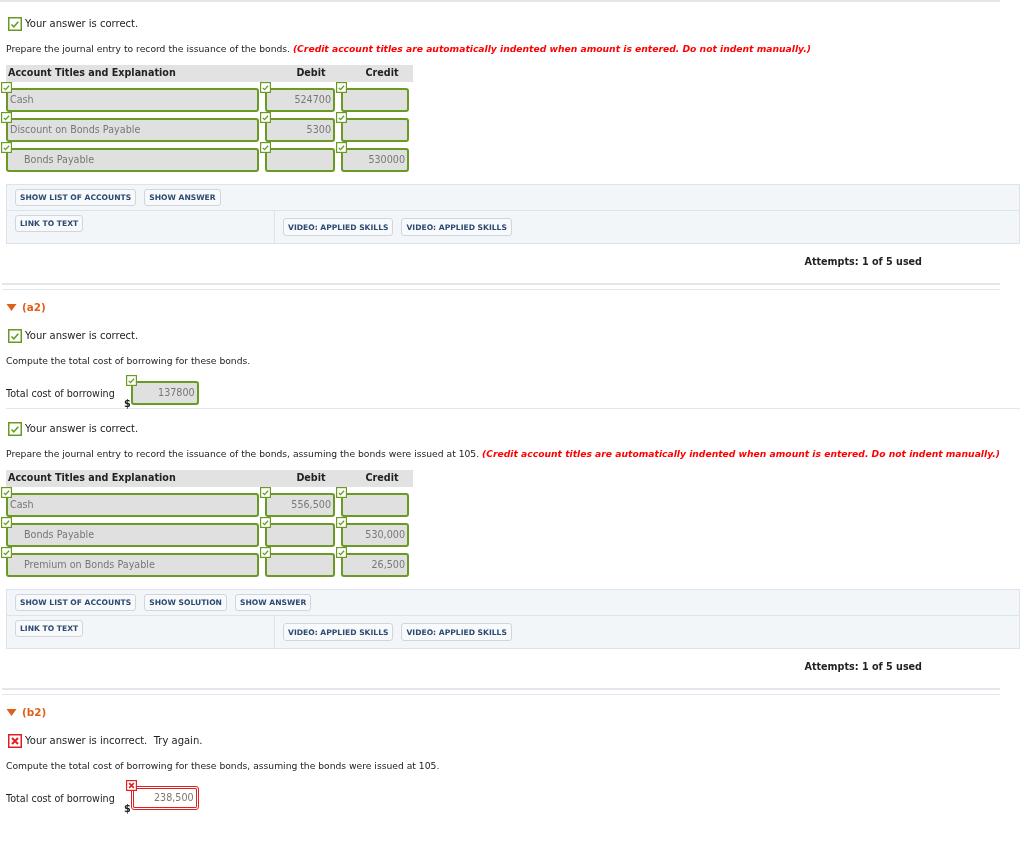 The height and width of the screenshot is (863, 1024). Describe the element at coordinates (300, 100) in the screenshot. I see `input-field: 524700` at that location.